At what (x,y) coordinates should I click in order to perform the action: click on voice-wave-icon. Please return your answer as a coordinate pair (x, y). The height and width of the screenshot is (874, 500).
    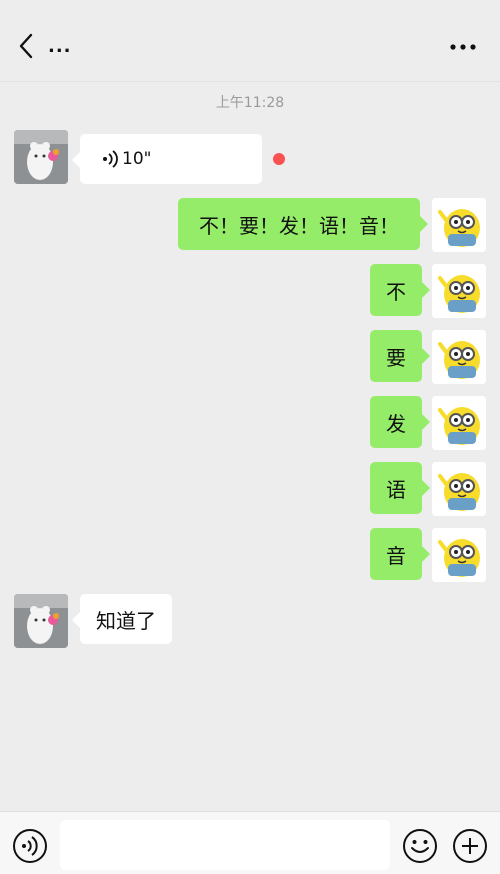
    Looking at the image, I should click on (110, 159).